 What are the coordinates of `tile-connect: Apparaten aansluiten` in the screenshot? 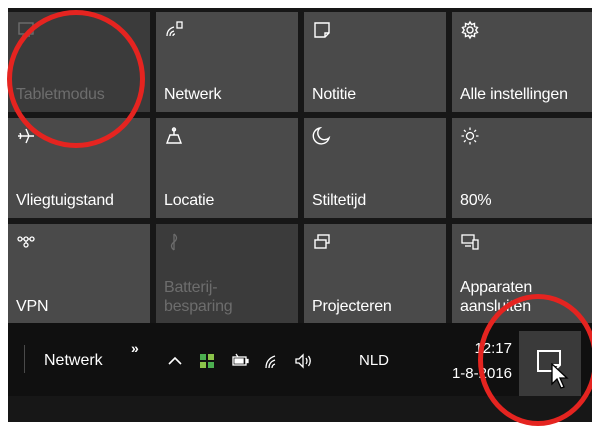 It's located at (522, 274).